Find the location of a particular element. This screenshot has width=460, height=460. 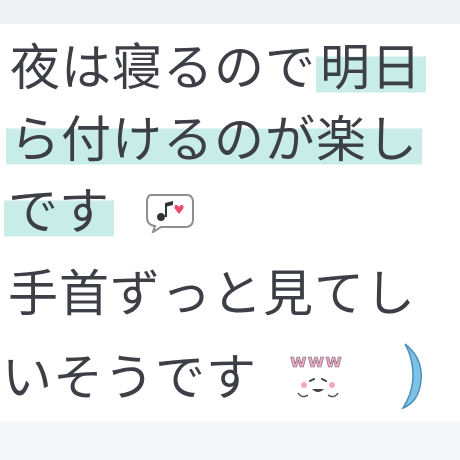

message-line-4-text: 手首ずっと見てし is located at coordinates (212, 294).